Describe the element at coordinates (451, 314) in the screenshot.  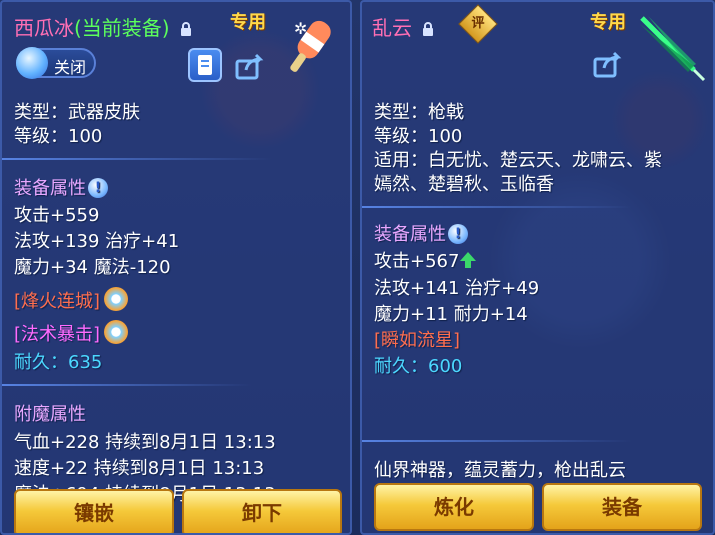
I see `attr-line: 魔力+11 耐力+14` at that location.